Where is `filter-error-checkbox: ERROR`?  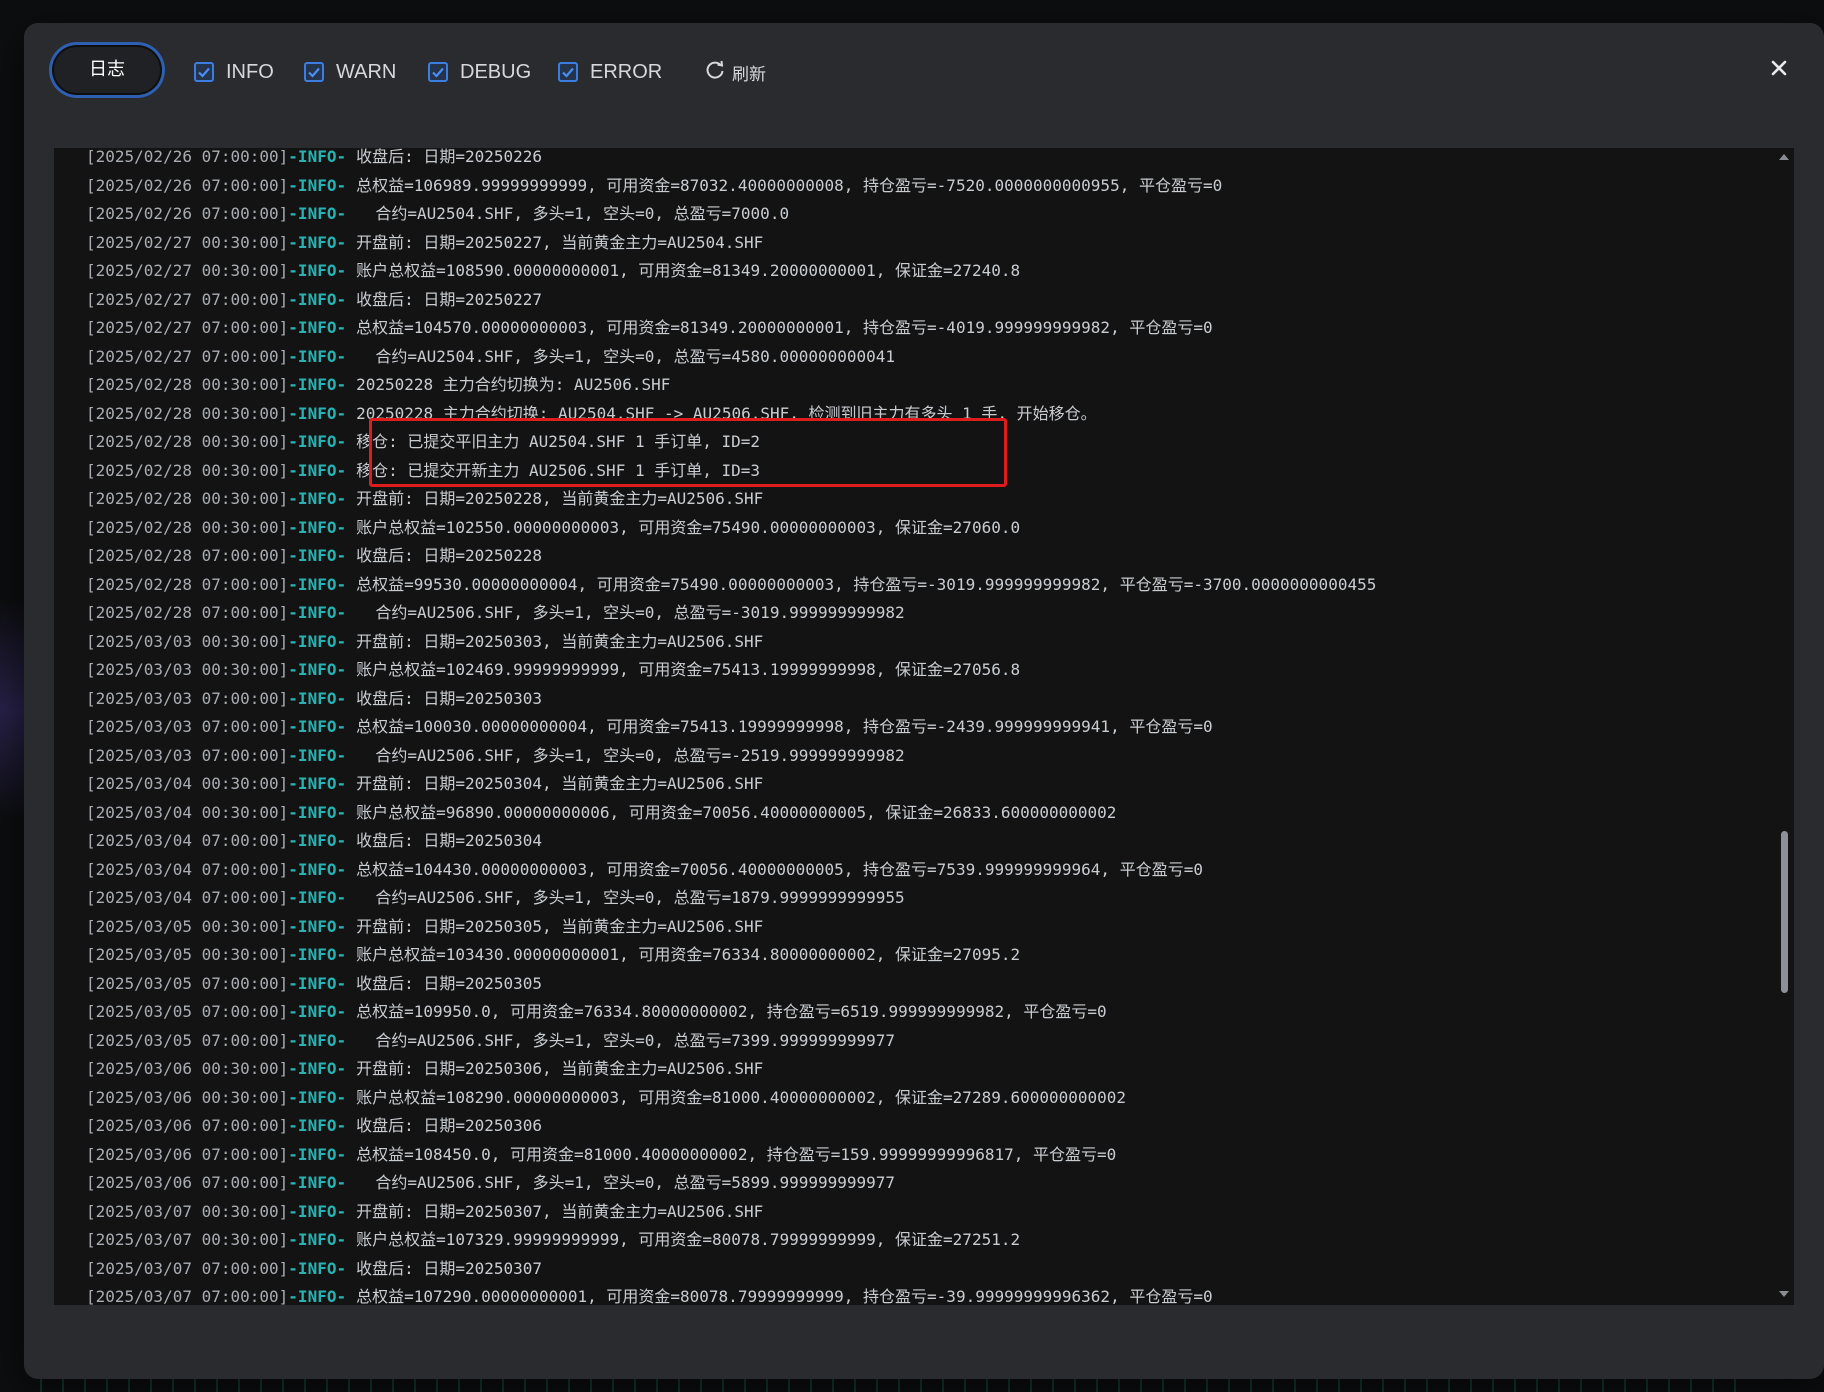
filter-error-checkbox: ERROR is located at coordinates (610, 72).